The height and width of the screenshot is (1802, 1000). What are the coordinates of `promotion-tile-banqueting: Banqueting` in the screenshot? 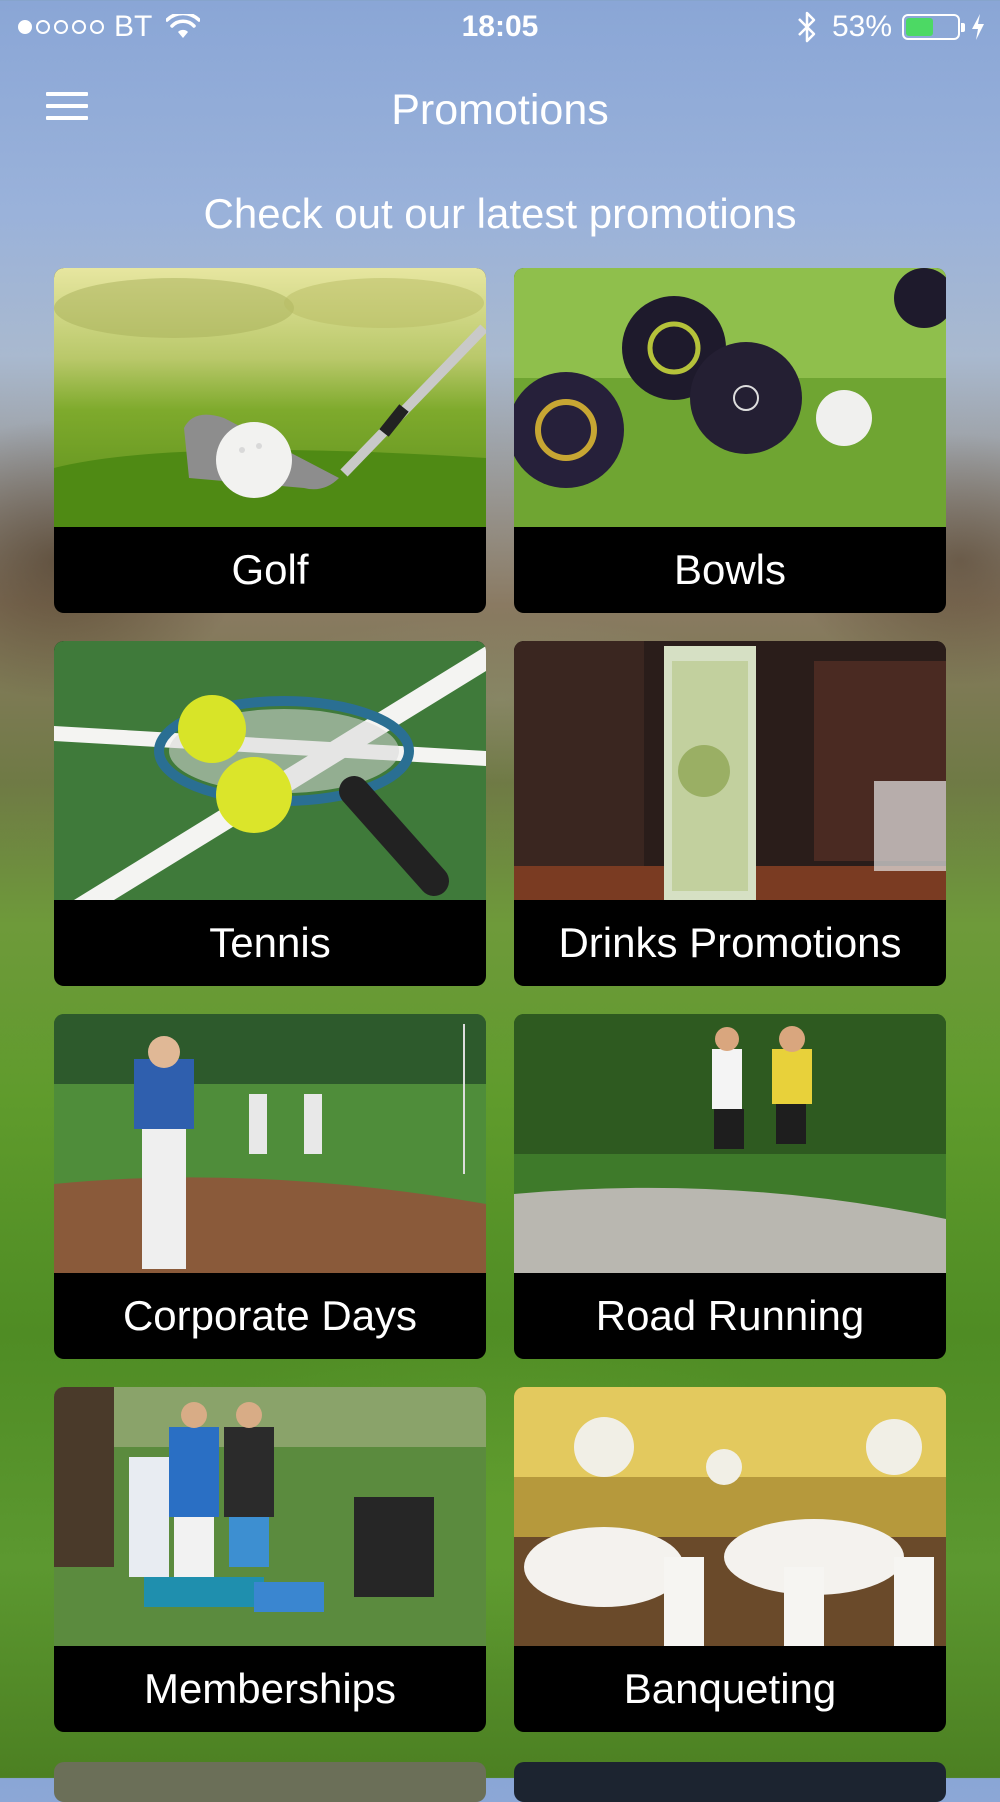 It's located at (730, 1559).